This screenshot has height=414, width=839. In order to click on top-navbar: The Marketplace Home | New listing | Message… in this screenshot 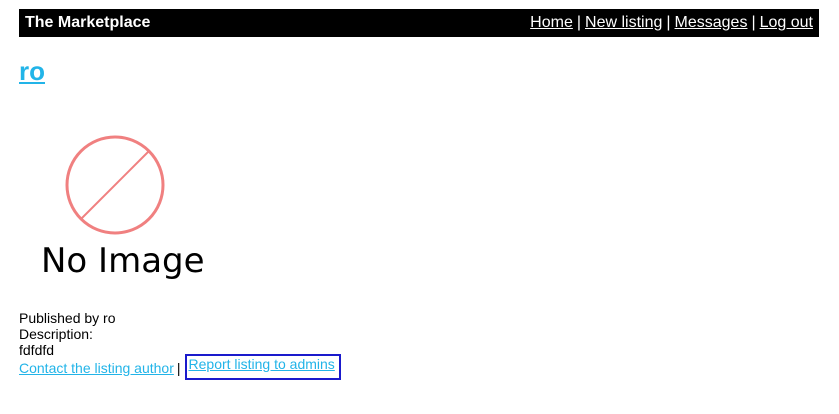, I will do `click(419, 23)`.